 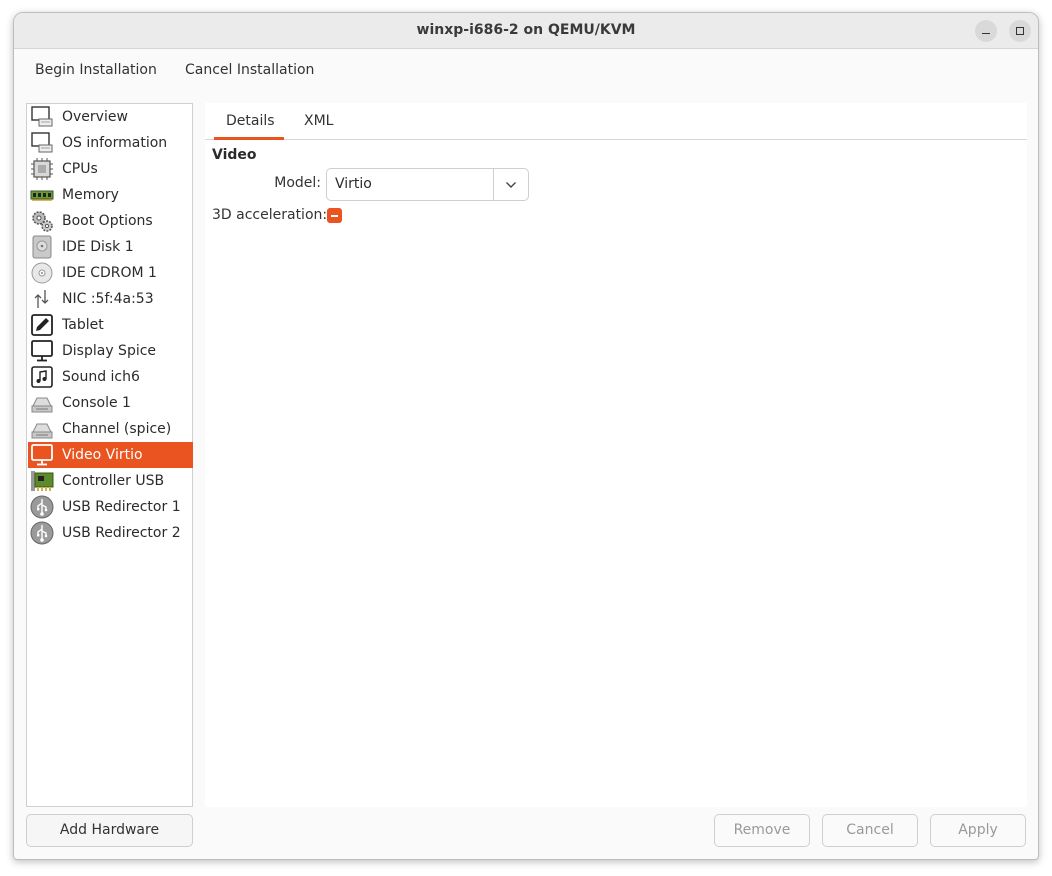 What do you see at coordinates (83, 325) in the screenshot?
I see `sidebar-item-label: Tablet` at bounding box center [83, 325].